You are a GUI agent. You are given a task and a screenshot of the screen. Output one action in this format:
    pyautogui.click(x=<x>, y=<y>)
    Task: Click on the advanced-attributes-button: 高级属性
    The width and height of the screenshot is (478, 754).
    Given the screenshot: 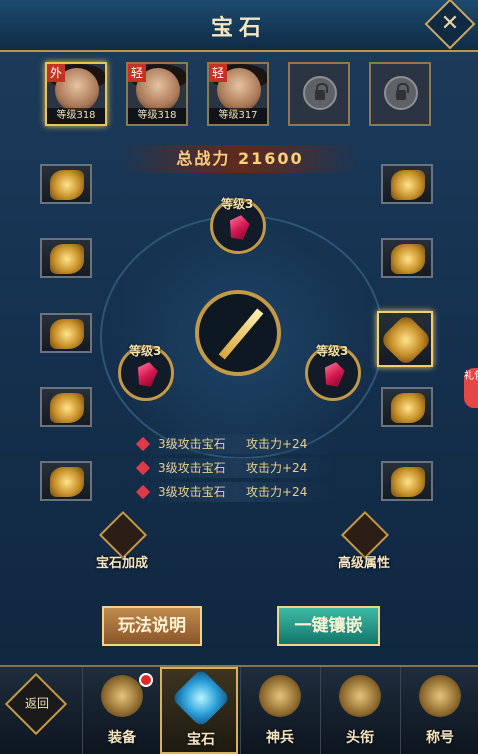 What is the action you would take?
    pyautogui.click(x=364, y=544)
    